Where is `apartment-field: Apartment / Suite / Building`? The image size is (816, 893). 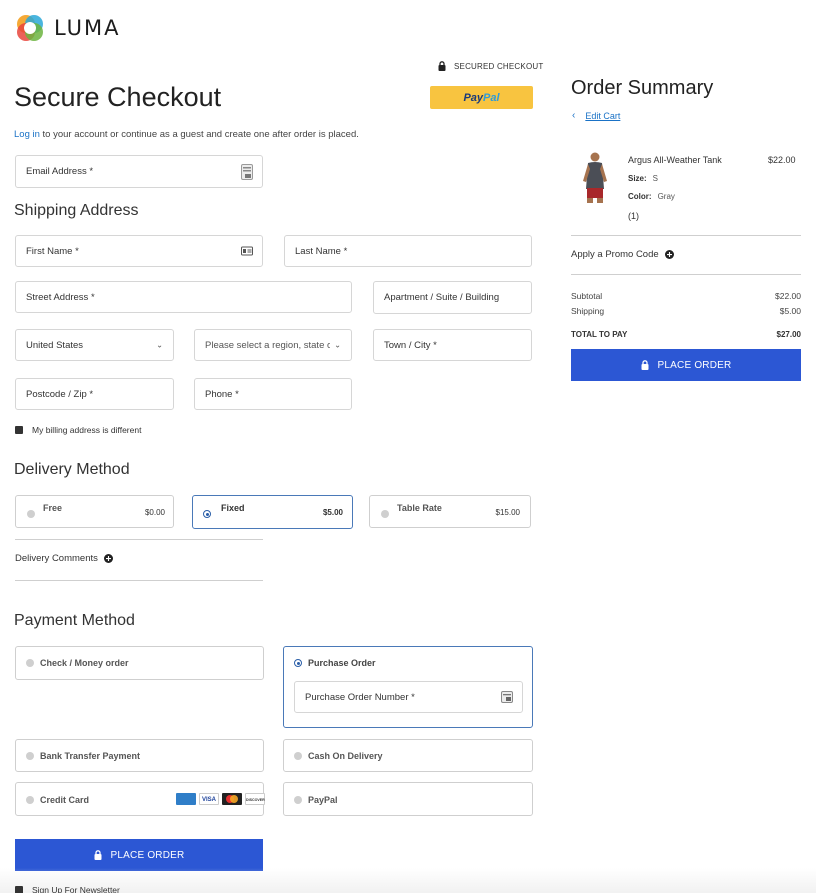 apartment-field: Apartment / Suite / Building is located at coordinates (452, 297).